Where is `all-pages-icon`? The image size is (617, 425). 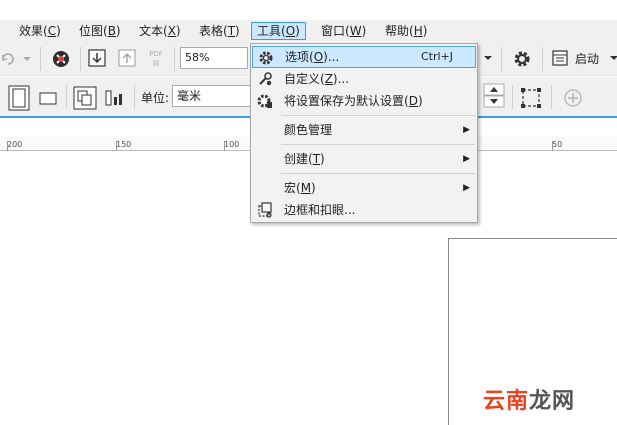
all-pages-icon is located at coordinates (85, 98).